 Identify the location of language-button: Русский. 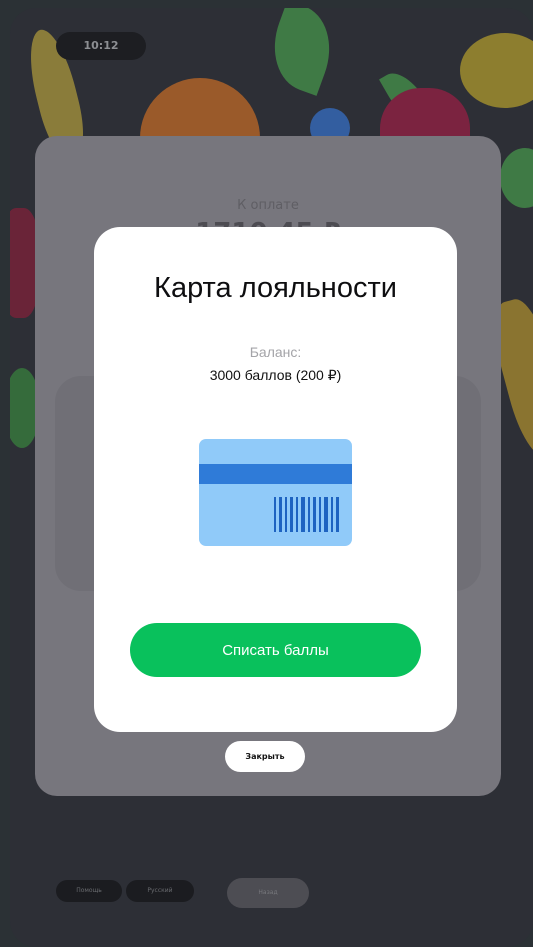
(160, 891).